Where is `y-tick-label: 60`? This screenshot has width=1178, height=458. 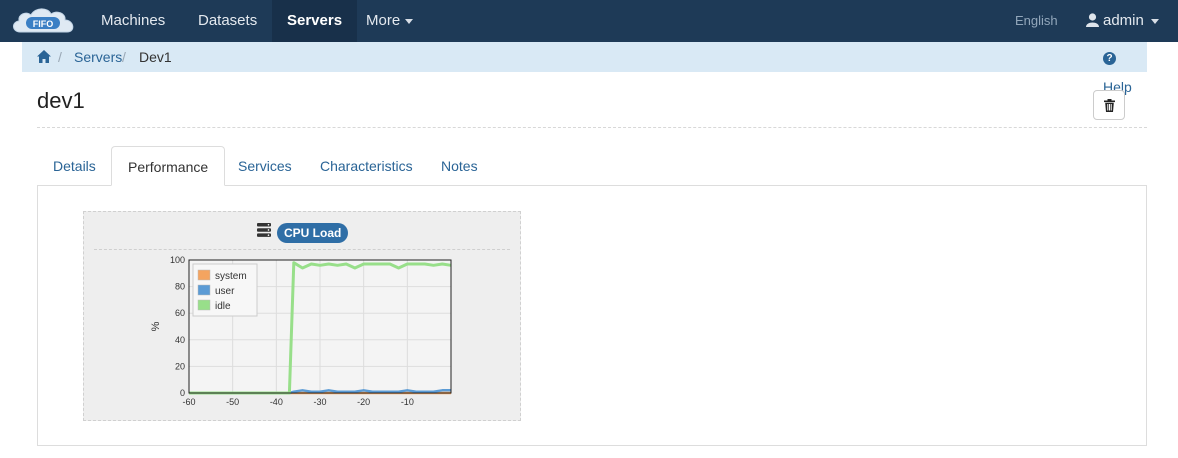 y-tick-label: 60 is located at coordinates (180, 313).